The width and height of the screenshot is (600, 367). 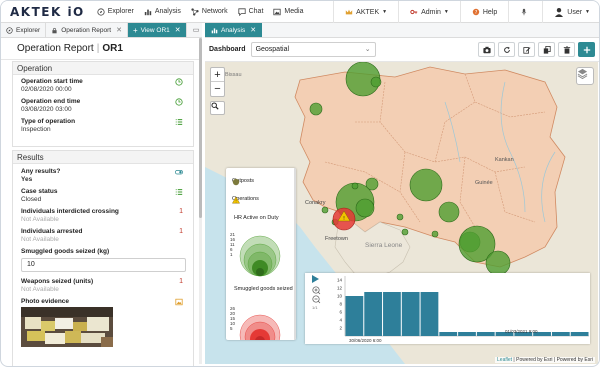 I want to click on right-tab-bar: Analysis ✕, so click(x=402, y=30).